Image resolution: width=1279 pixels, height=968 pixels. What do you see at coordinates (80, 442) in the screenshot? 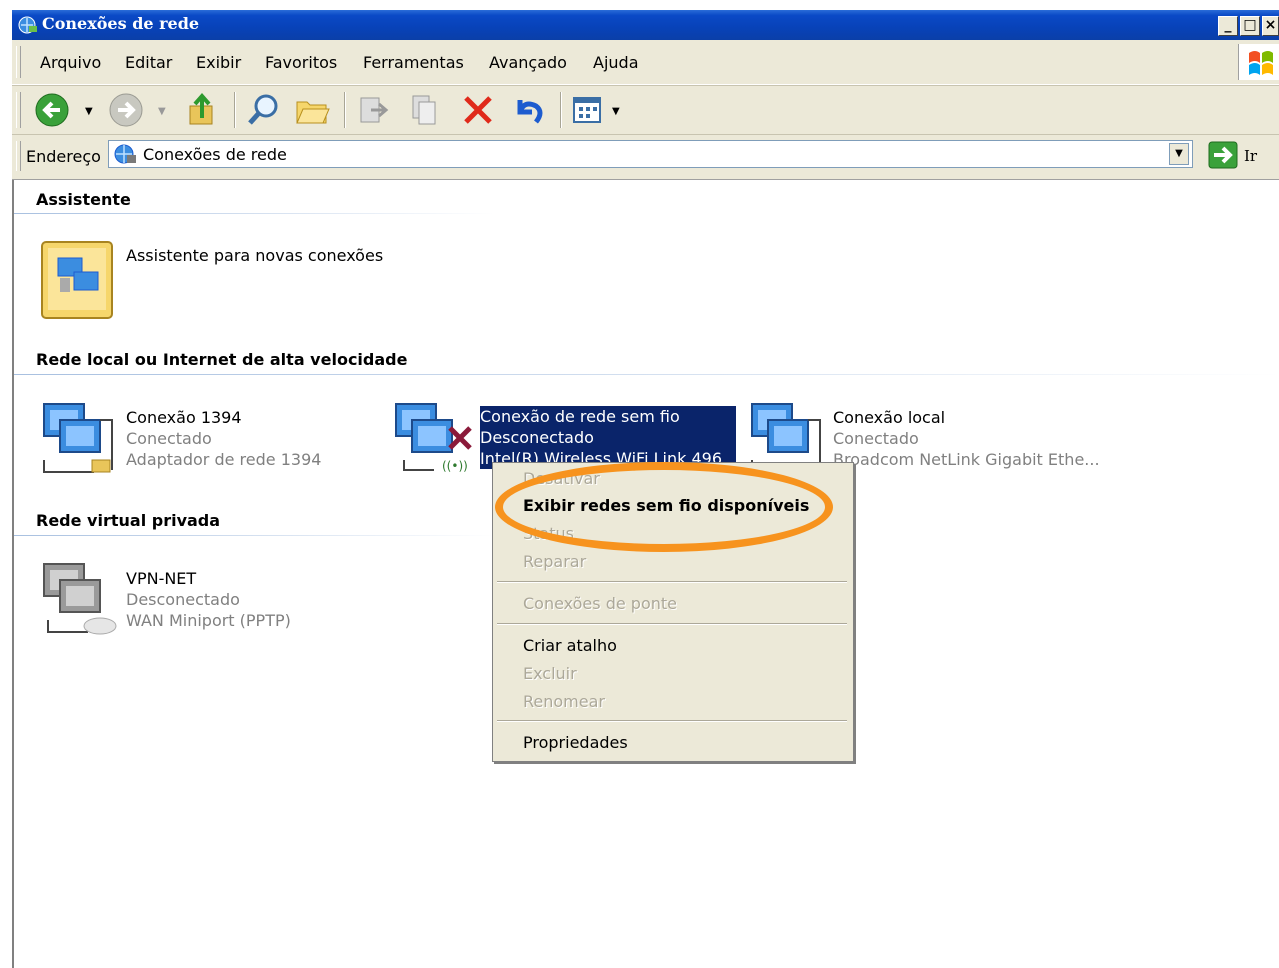
I see `network-connection-icon` at bounding box center [80, 442].